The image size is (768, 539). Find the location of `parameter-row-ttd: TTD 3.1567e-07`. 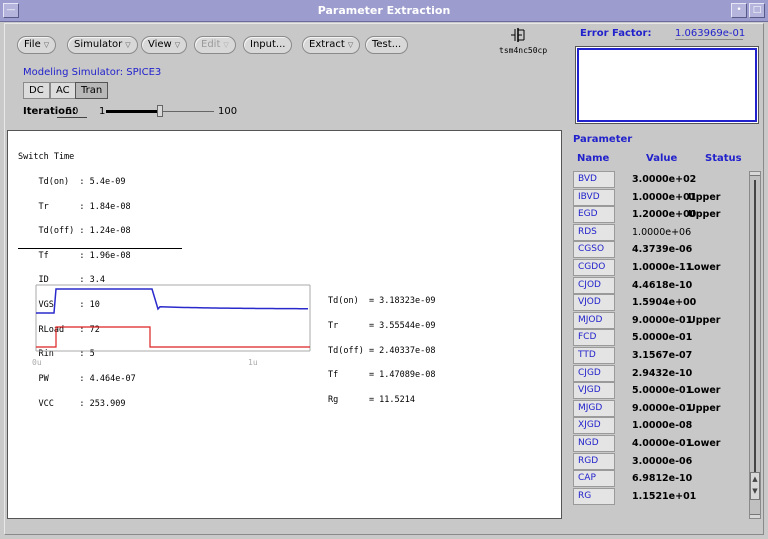

parameter-row-ttd: TTD 3.1567e-07 is located at coordinates (660, 356).